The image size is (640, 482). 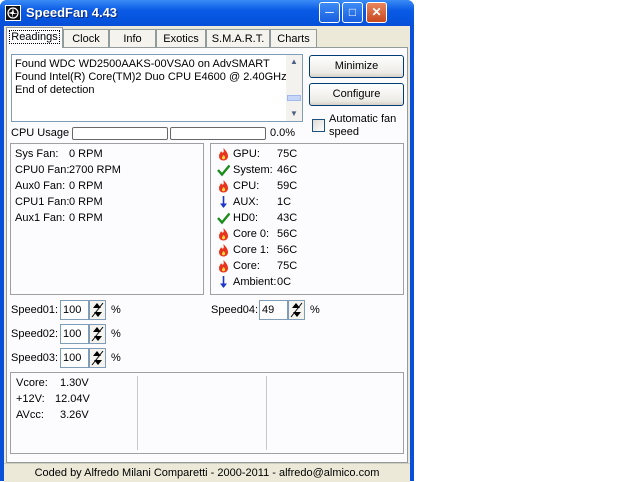 I want to click on tab-readings: Readings, so click(x=34, y=37).